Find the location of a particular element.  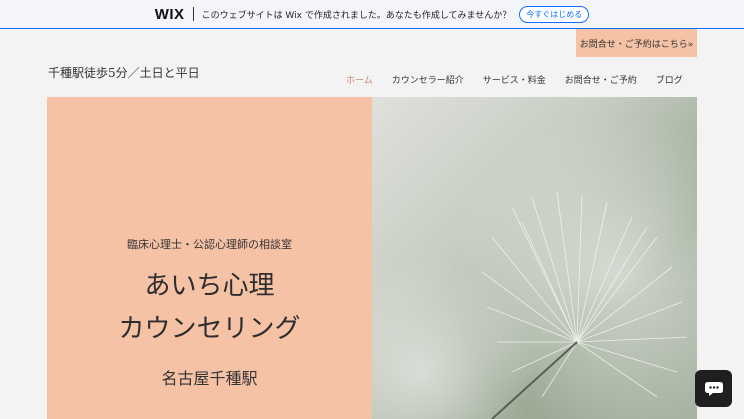

hero-title-line-2: カウンセリング is located at coordinates (209, 329).